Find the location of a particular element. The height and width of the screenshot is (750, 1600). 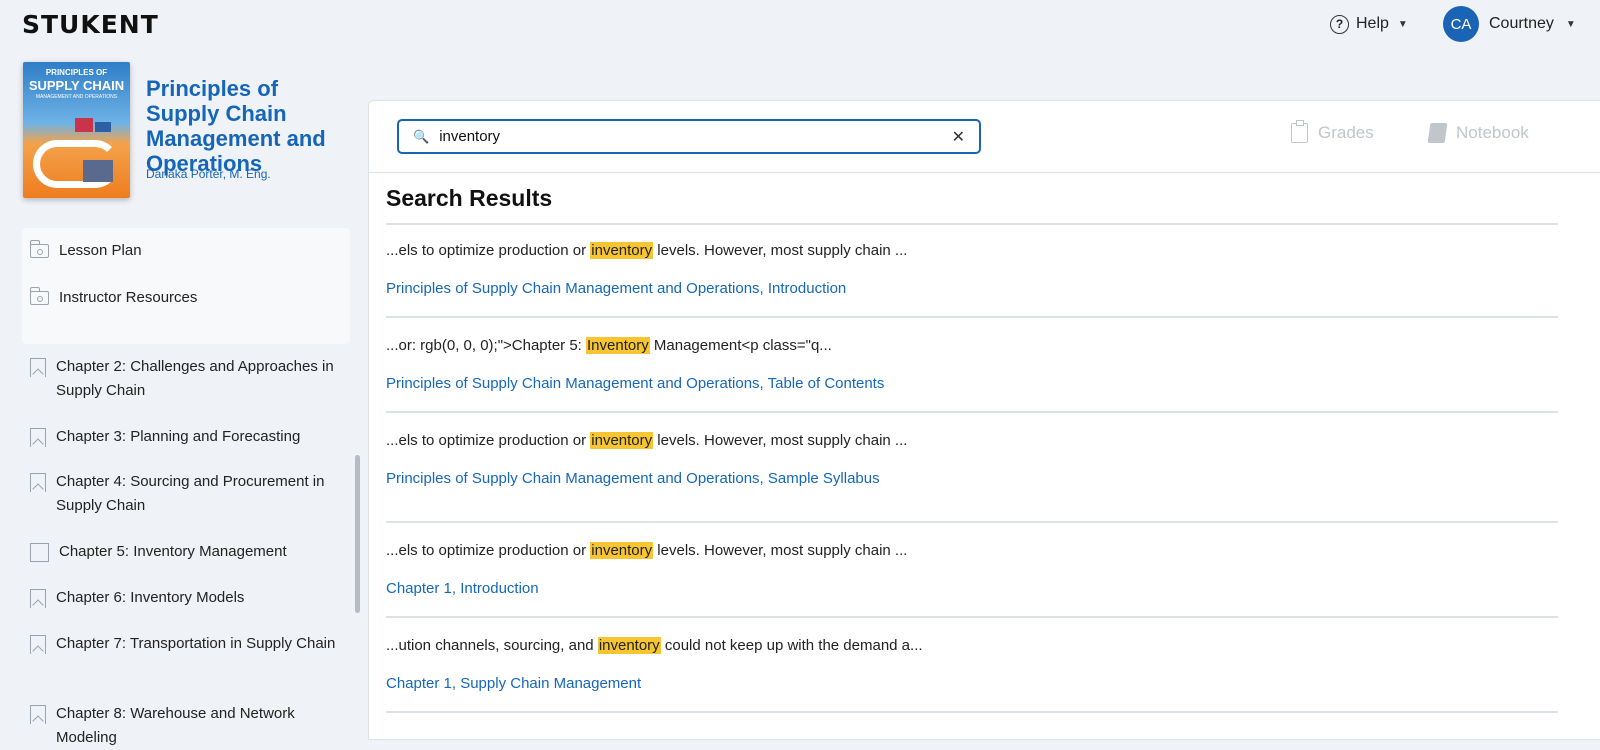

result-link: Chapter 1, Supply Chain Management is located at coordinates (513, 683).